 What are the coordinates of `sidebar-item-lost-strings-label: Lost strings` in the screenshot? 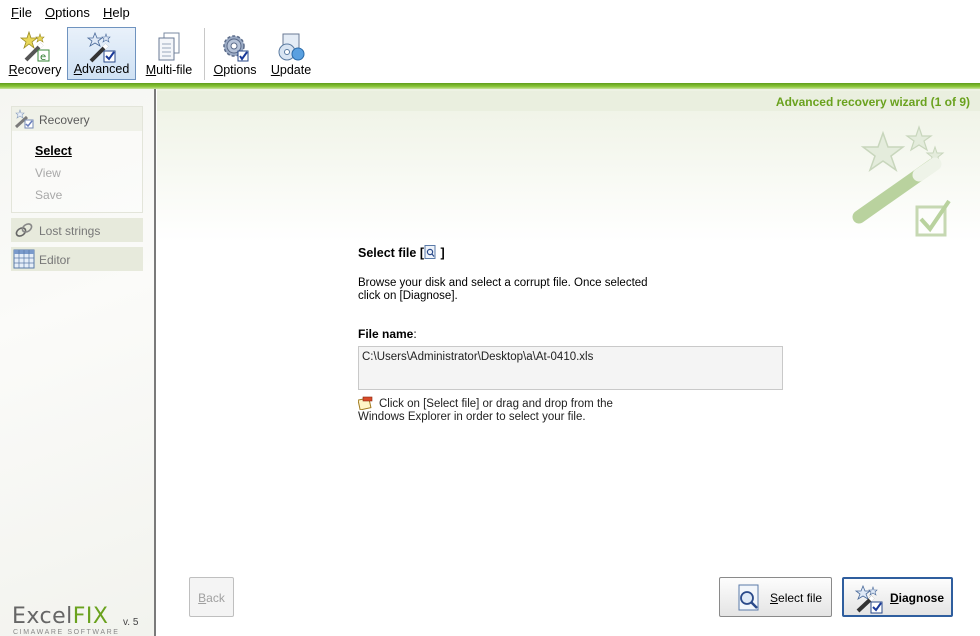 It's located at (70, 231).